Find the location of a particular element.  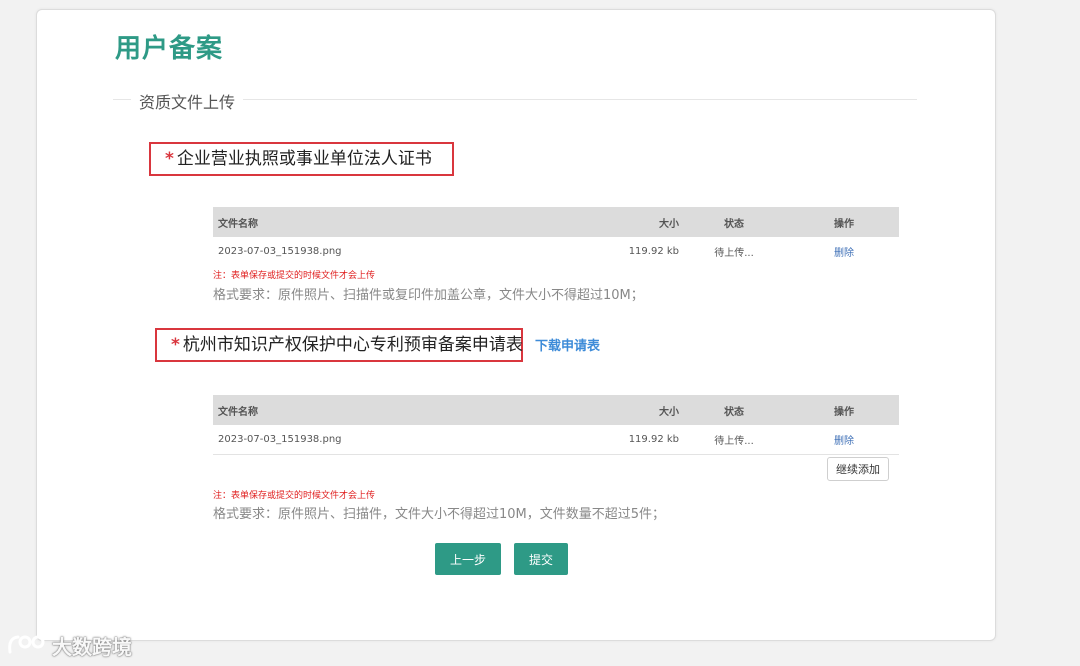

watermark: 大数跨境 is located at coordinates (69, 645).